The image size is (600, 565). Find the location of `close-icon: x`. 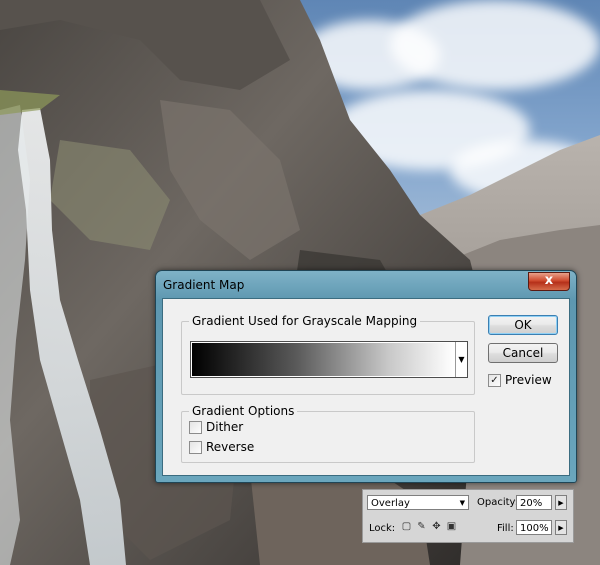

close-icon: x is located at coordinates (549, 280).